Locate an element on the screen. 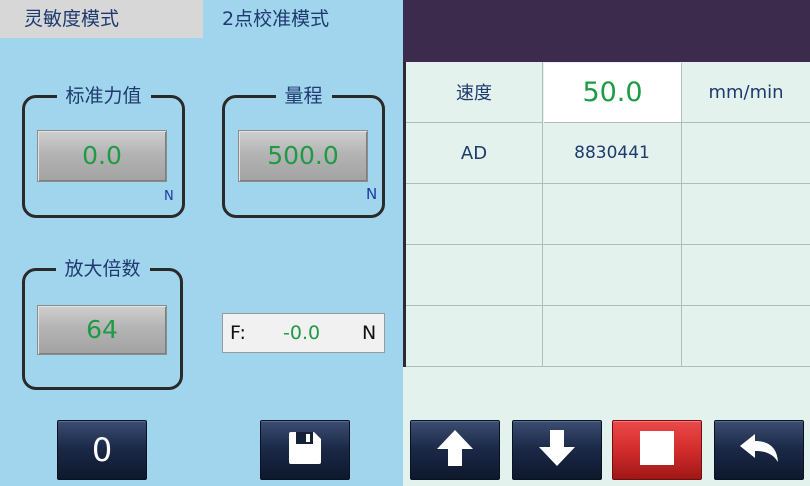 Image resolution: width=810 pixels, height=486 pixels. range-group: 量程 500.0 N is located at coordinates (303, 151).